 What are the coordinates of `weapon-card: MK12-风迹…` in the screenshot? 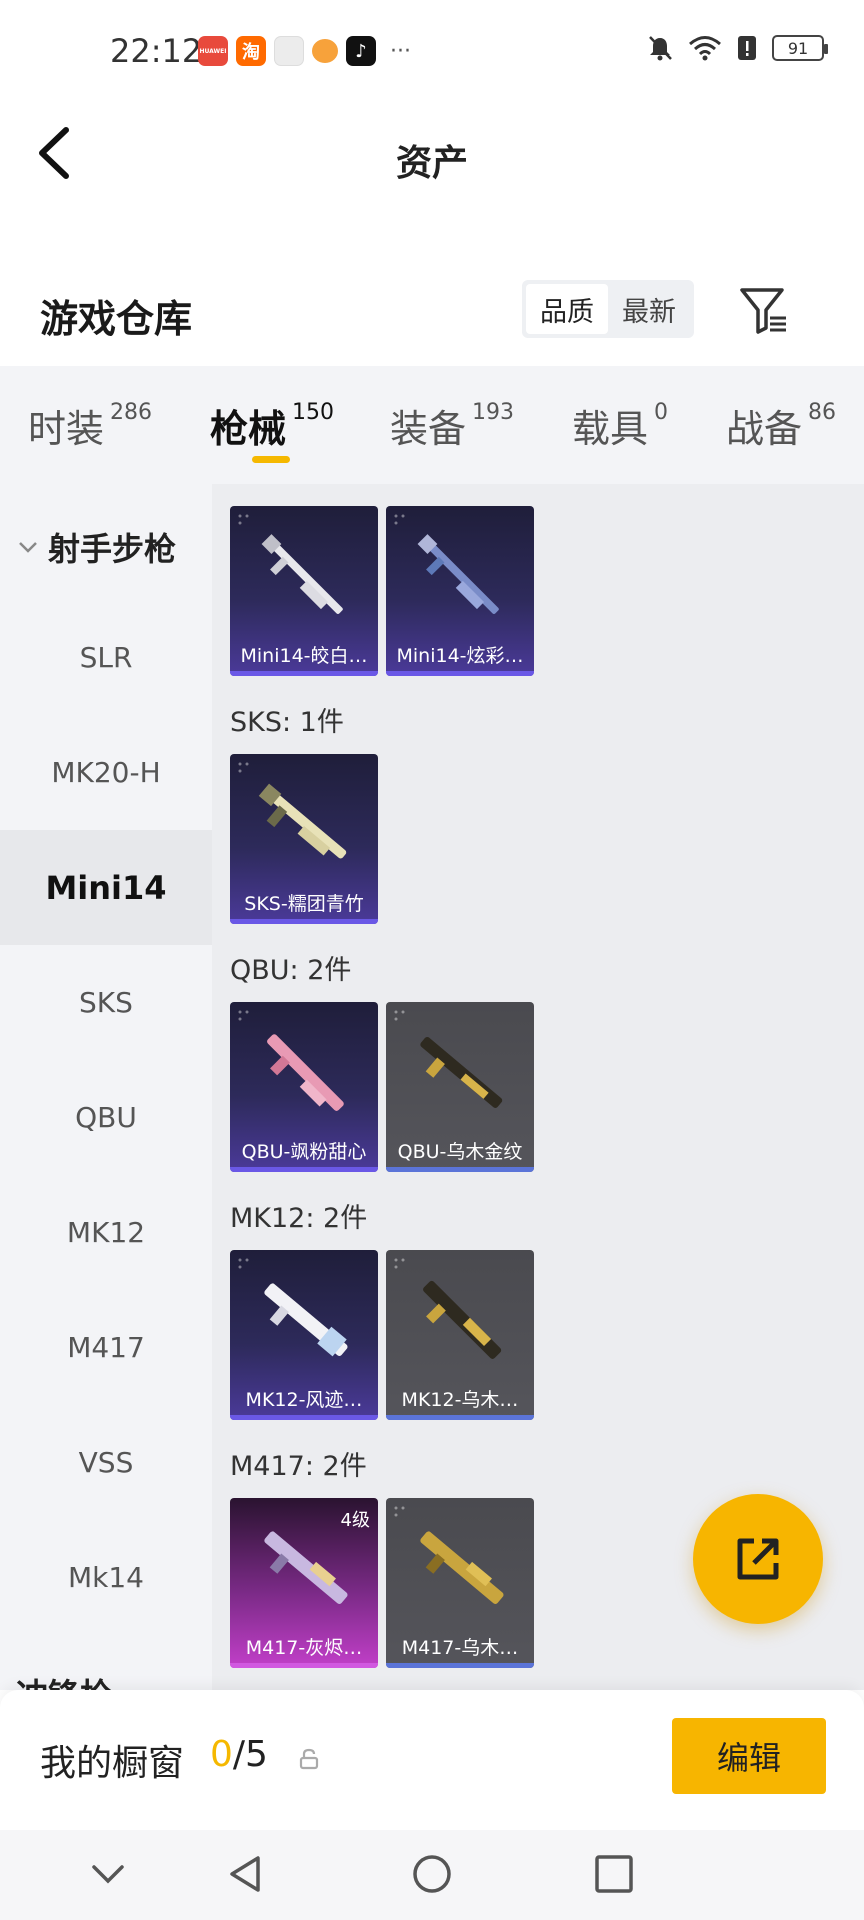 It's located at (304, 1335).